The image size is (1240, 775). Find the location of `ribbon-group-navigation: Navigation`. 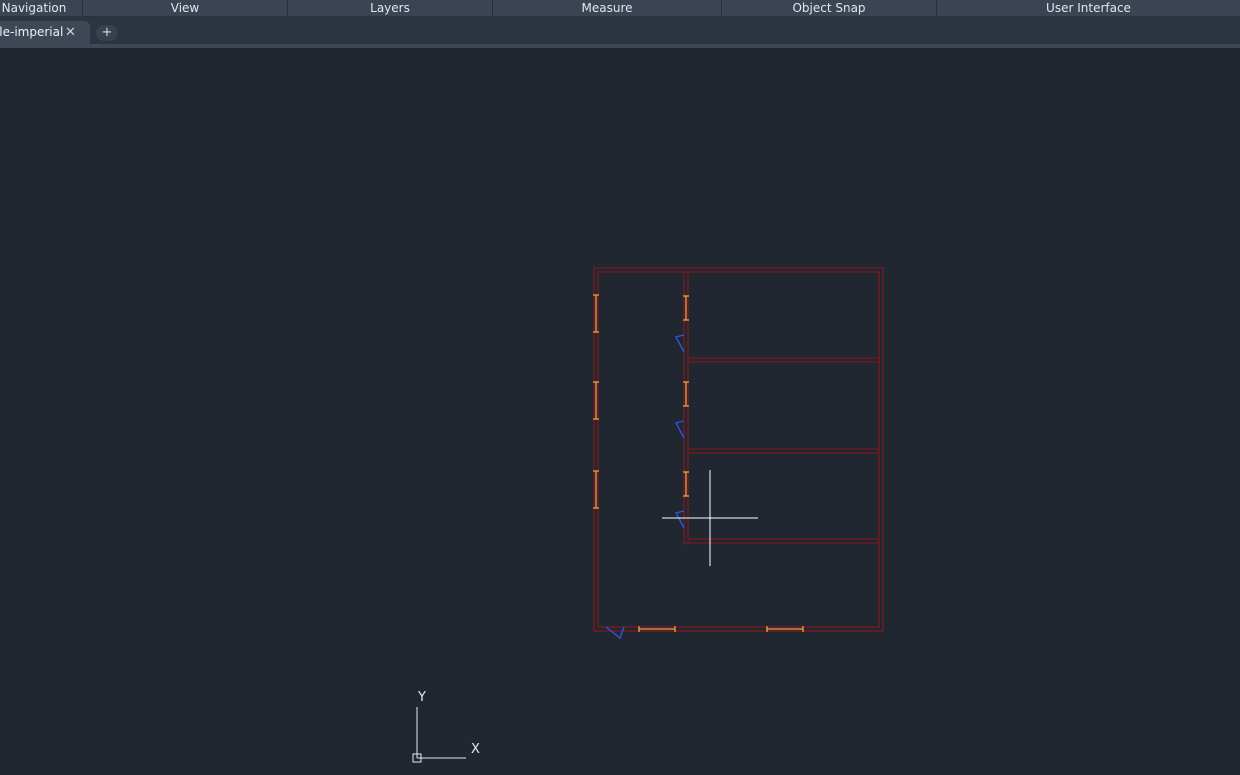

ribbon-group-navigation: Navigation is located at coordinates (41, 8).